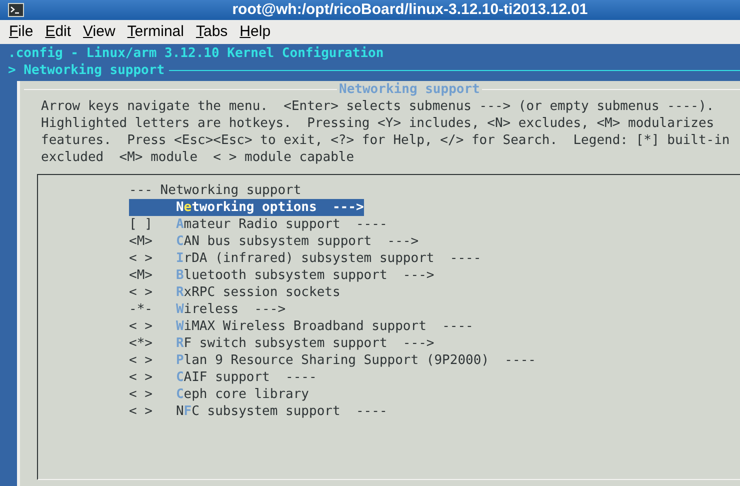  Describe the element at coordinates (196, 53) in the screenshot. I see `config-title: .config - Linux/arm 3.12.10 Kernel Configuration` at that location.